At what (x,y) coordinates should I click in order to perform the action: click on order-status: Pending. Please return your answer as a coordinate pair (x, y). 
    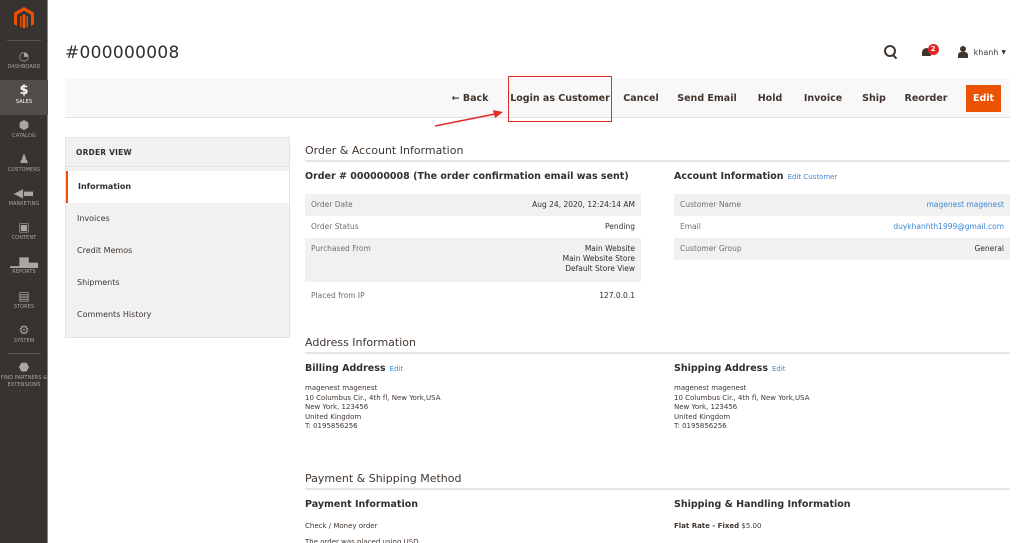
    Looking at the image, I should click on (620, 226).